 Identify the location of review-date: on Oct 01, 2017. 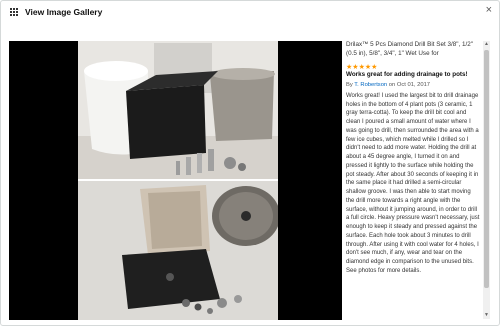
(409, 84).